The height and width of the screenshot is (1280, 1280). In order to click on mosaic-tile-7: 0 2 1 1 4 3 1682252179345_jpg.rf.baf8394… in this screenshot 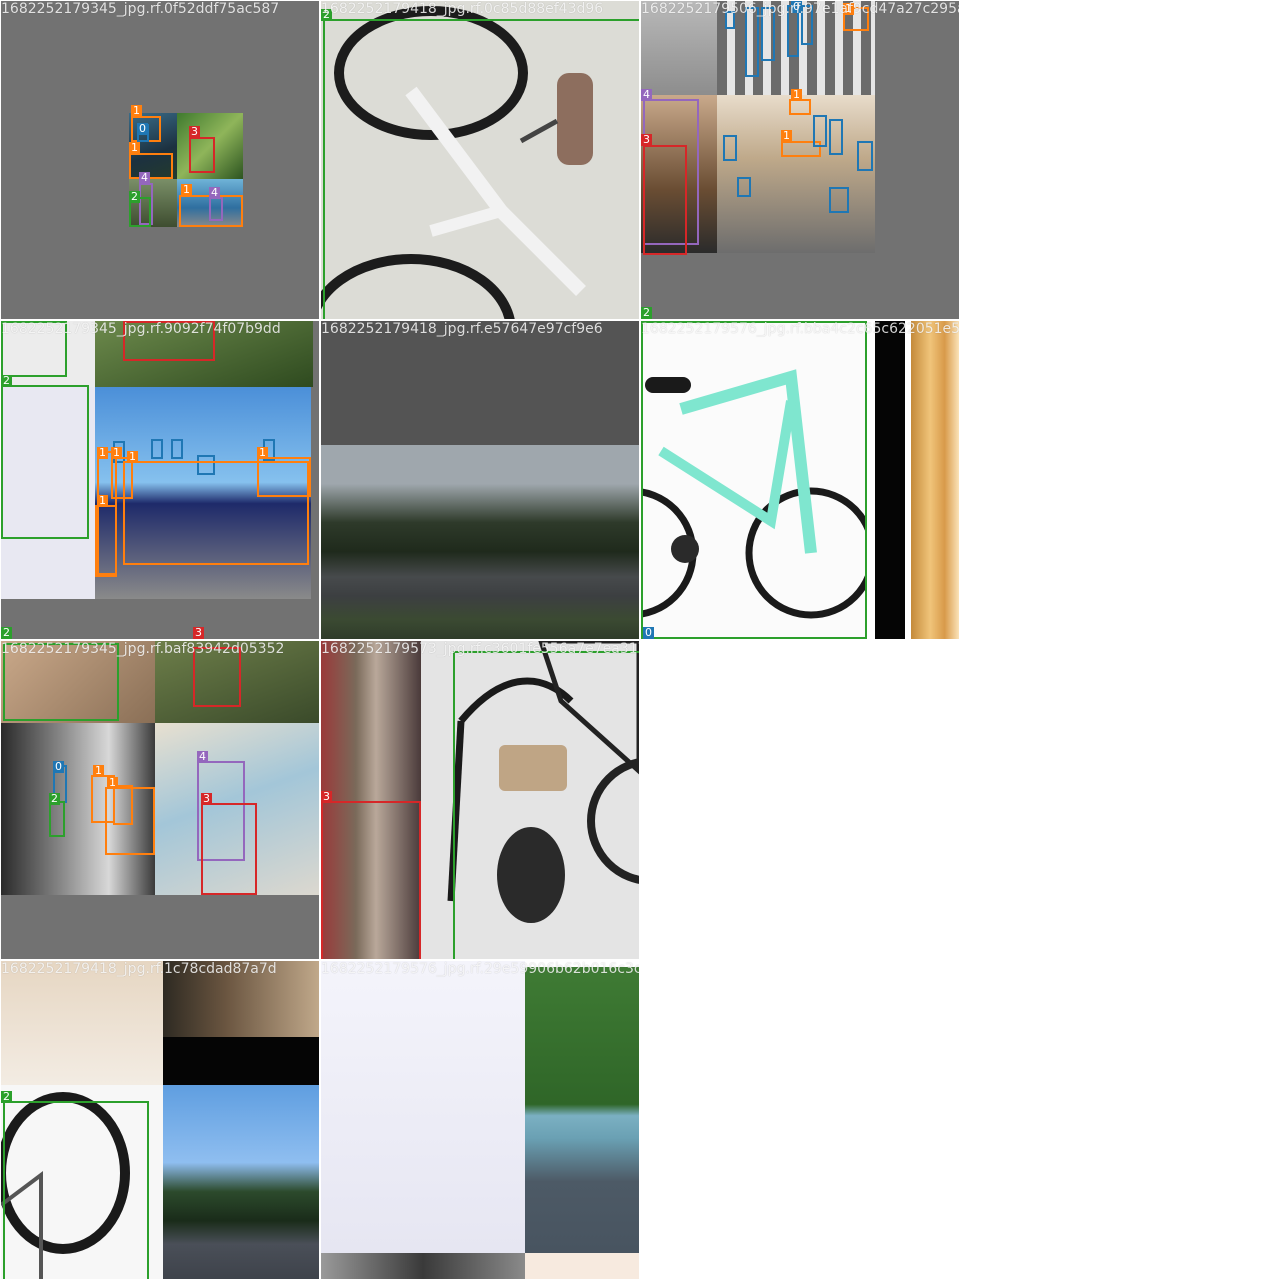, I will do `click(160, 800)`.